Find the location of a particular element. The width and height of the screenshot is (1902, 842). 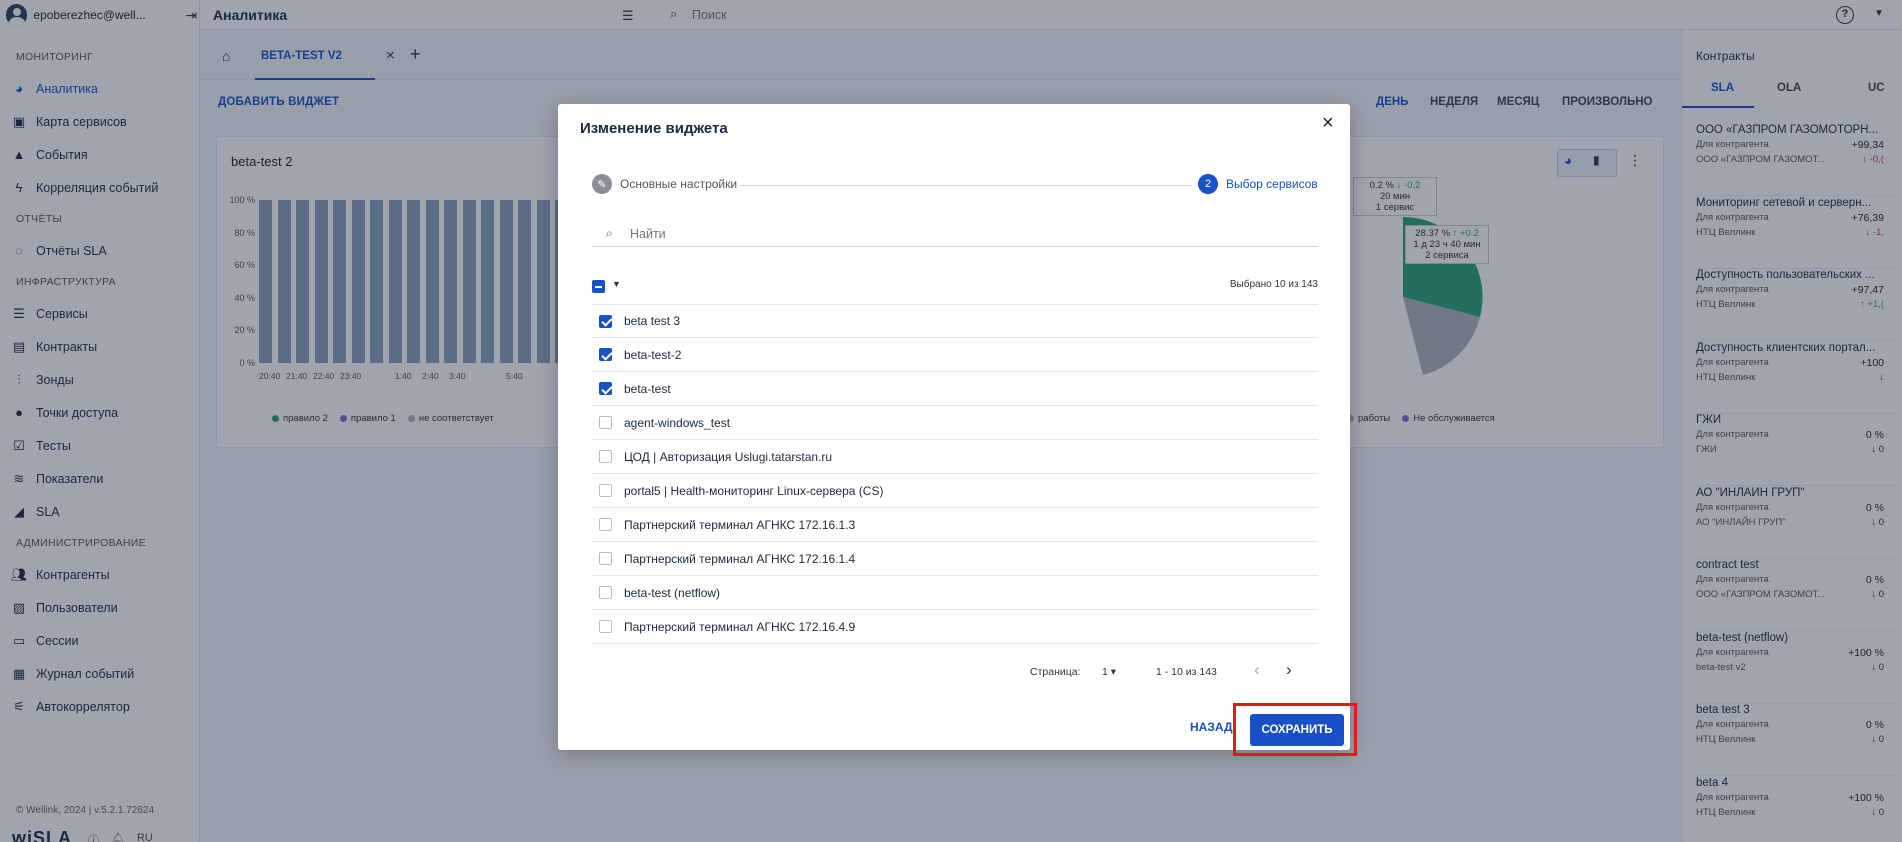

service-row: beta test 3 is located at coordinates (955, 321).